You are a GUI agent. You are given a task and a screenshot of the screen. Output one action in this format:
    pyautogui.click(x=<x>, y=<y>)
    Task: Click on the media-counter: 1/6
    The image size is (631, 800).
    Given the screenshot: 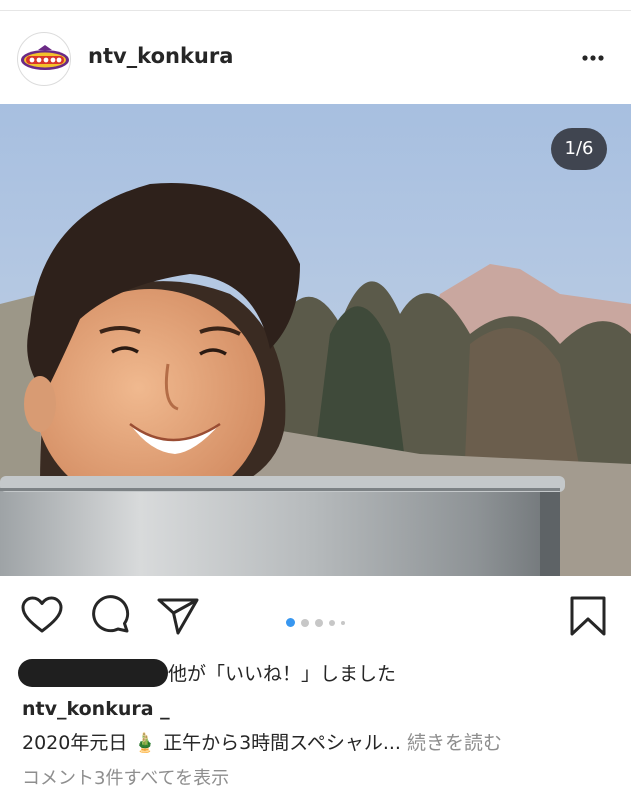 What is the action you would take?
    pyautogui.click(x=579, y=149)
    